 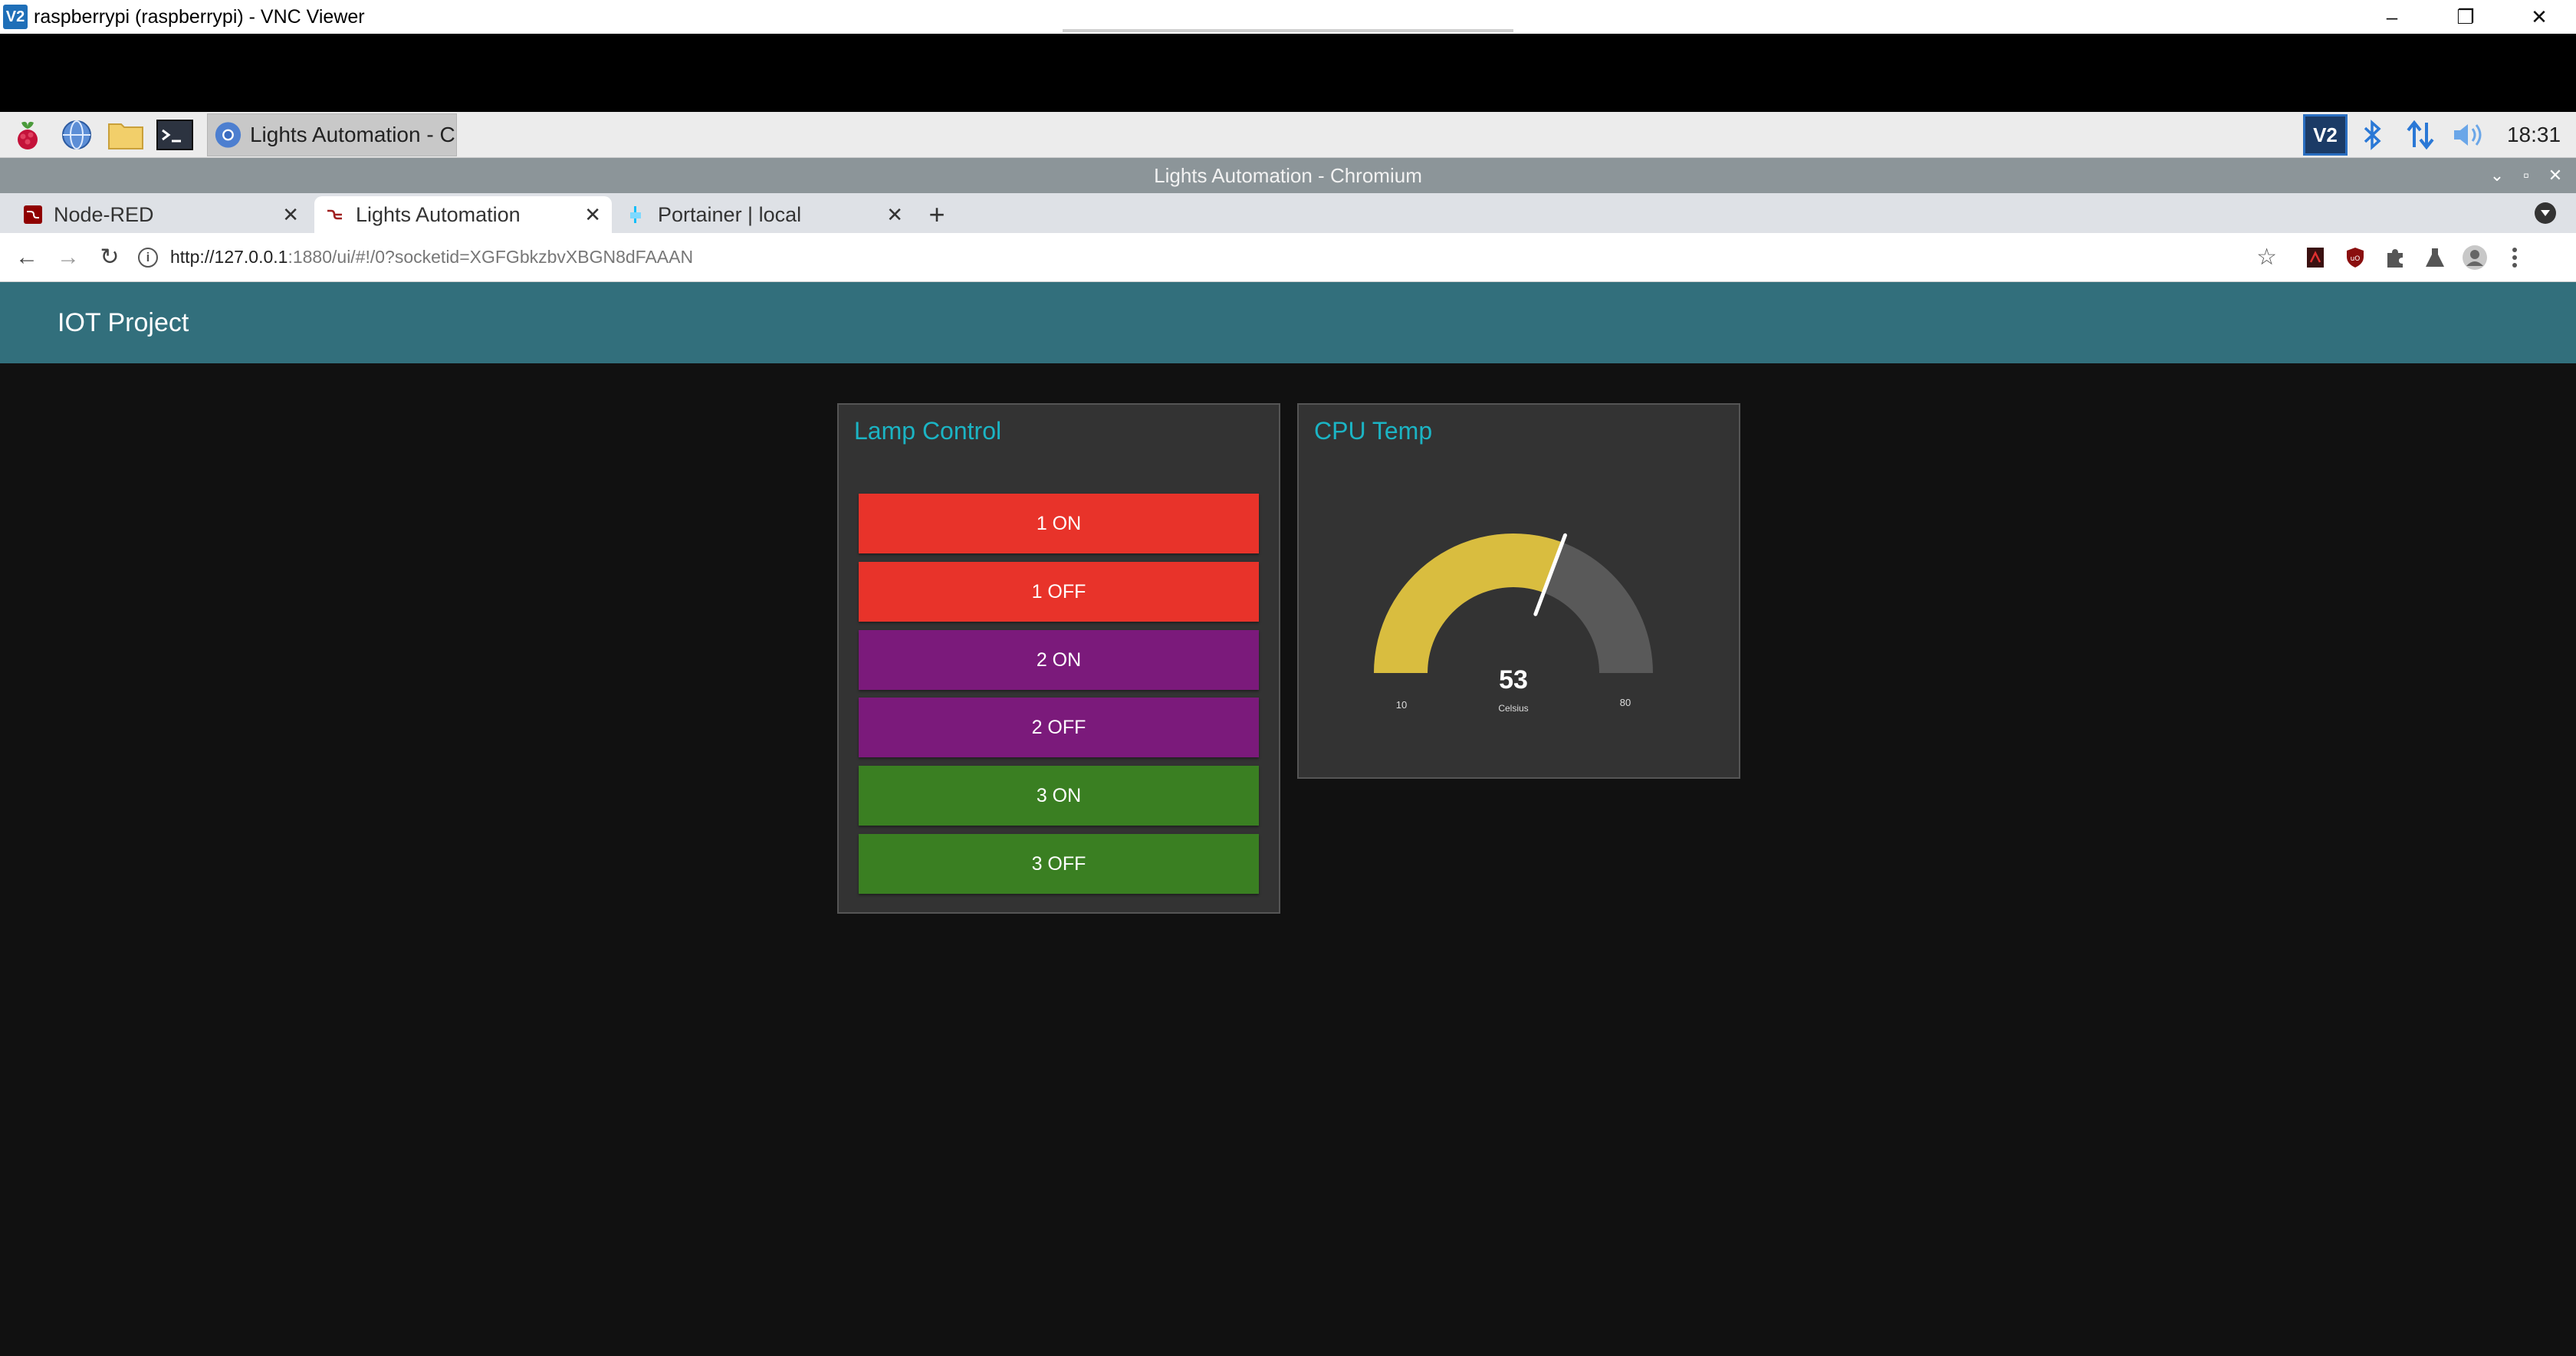 What do you see at coordinates (2315, 258) in the screenshot?
I see `pdf-extension-icon` at bounding box center [2315, 258].